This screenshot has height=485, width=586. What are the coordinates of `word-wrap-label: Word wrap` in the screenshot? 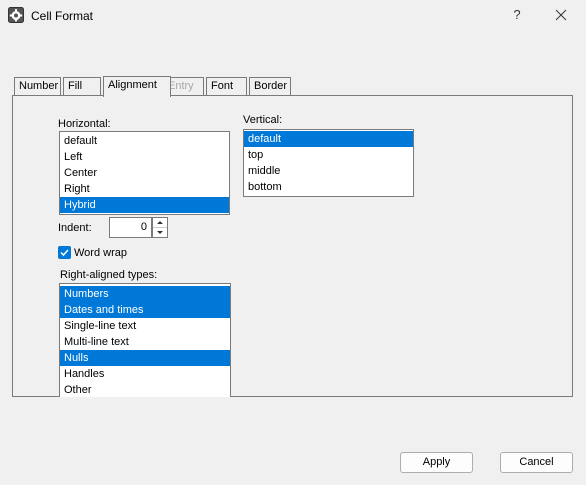 It's located at (100, 253).